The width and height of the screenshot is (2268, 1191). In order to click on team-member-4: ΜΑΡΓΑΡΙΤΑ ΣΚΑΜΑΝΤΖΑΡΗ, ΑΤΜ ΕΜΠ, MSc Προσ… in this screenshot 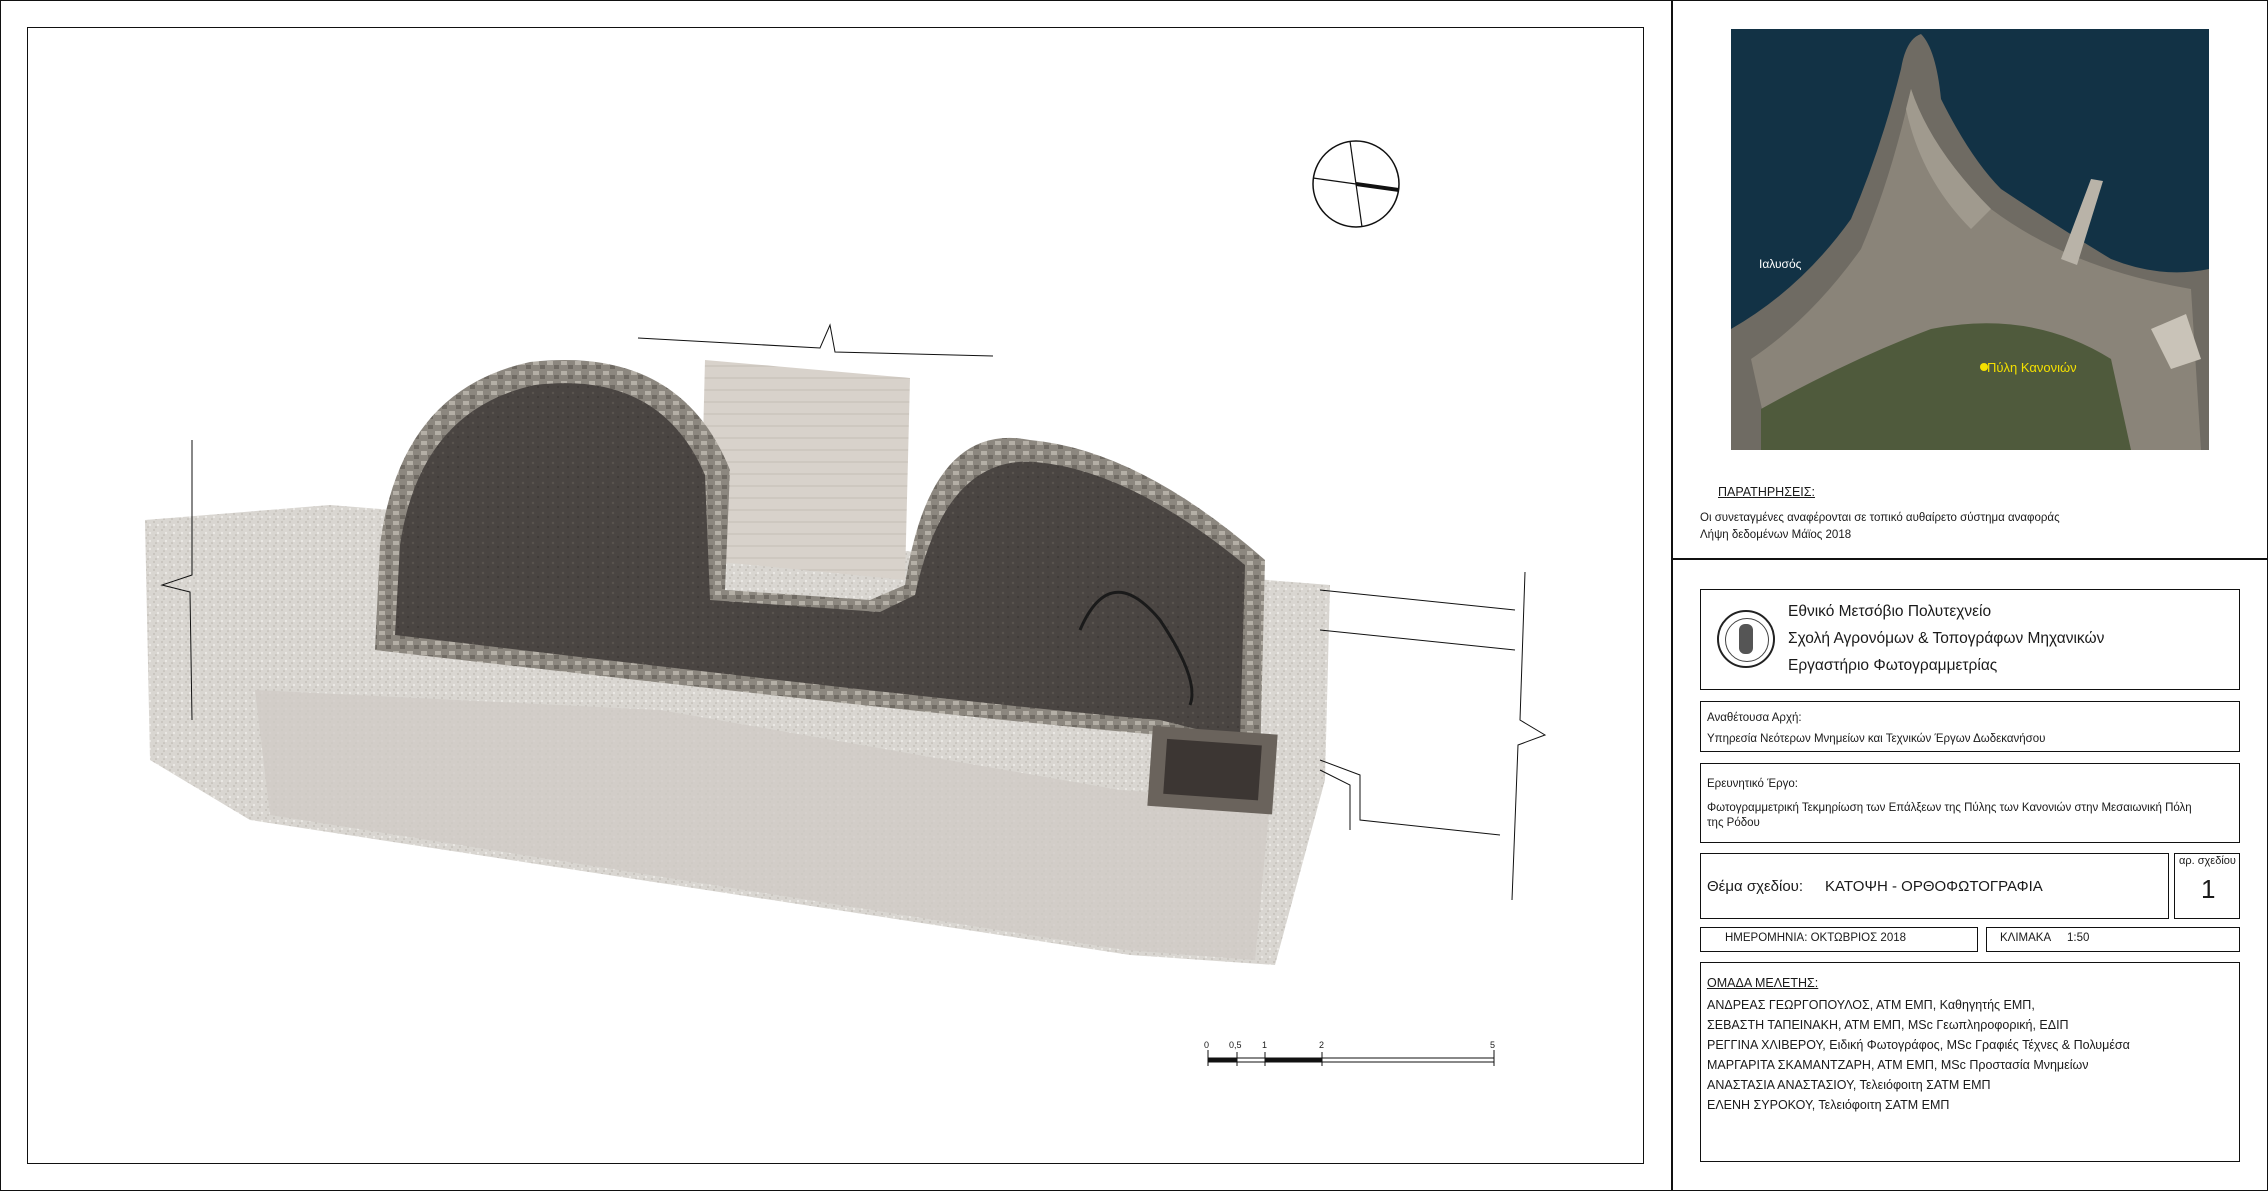, I will do `click(1898, 1065)`.